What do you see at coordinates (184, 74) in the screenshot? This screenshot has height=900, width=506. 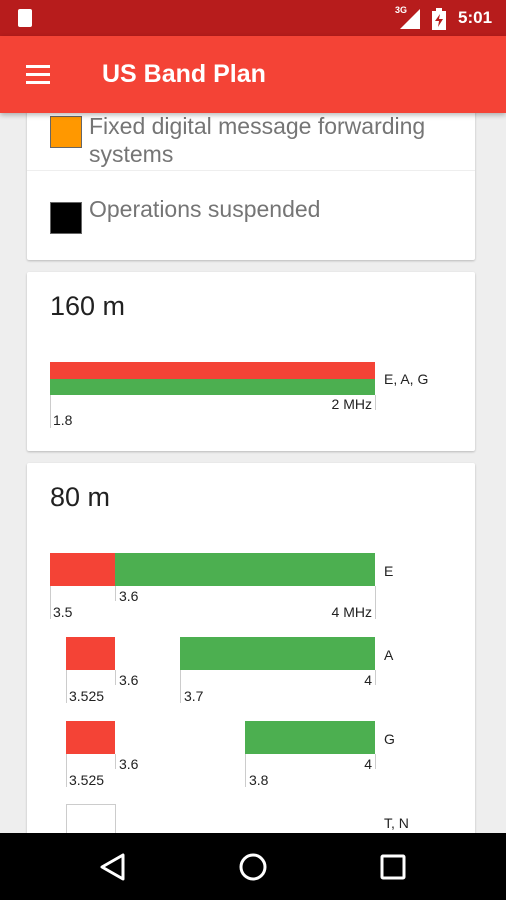 I see `app-title: US Band Plan` at bounding box center [184, 74].